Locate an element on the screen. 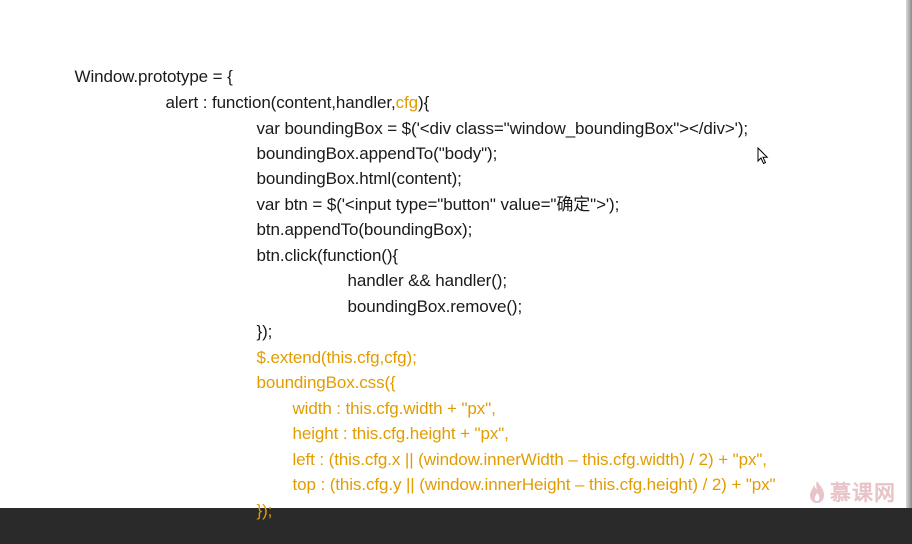  flame-icon is located at coordinates (817, 492).